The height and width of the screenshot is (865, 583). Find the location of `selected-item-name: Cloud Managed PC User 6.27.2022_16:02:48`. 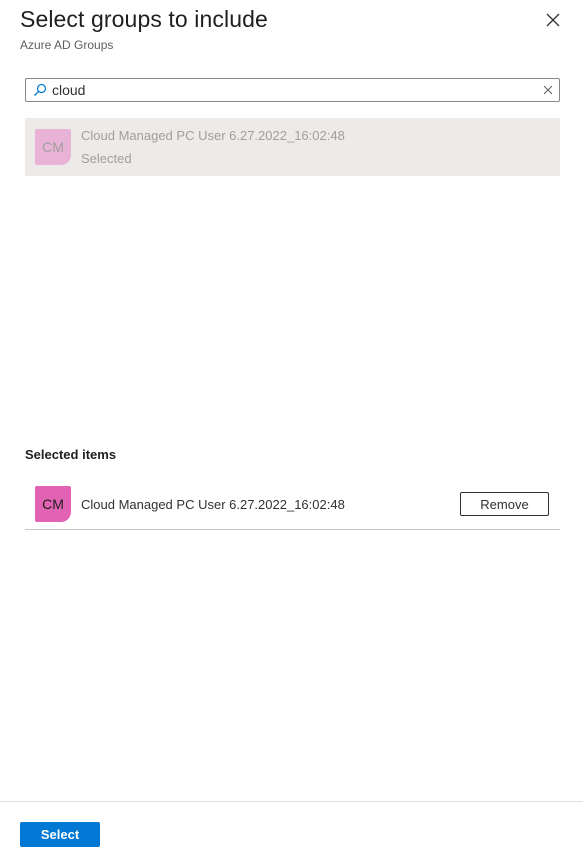

selected-item-name: Cloud Managed PC User 6.27.2022_16:02:48 is located at coordinates (213, 504).